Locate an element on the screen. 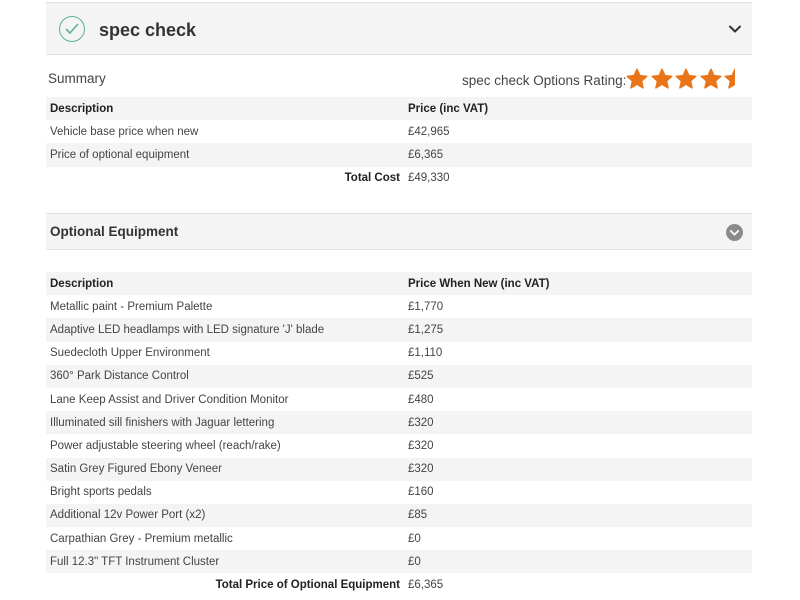  optional-equipment-title: Optional Equipment is located at coordinates (114, 231).